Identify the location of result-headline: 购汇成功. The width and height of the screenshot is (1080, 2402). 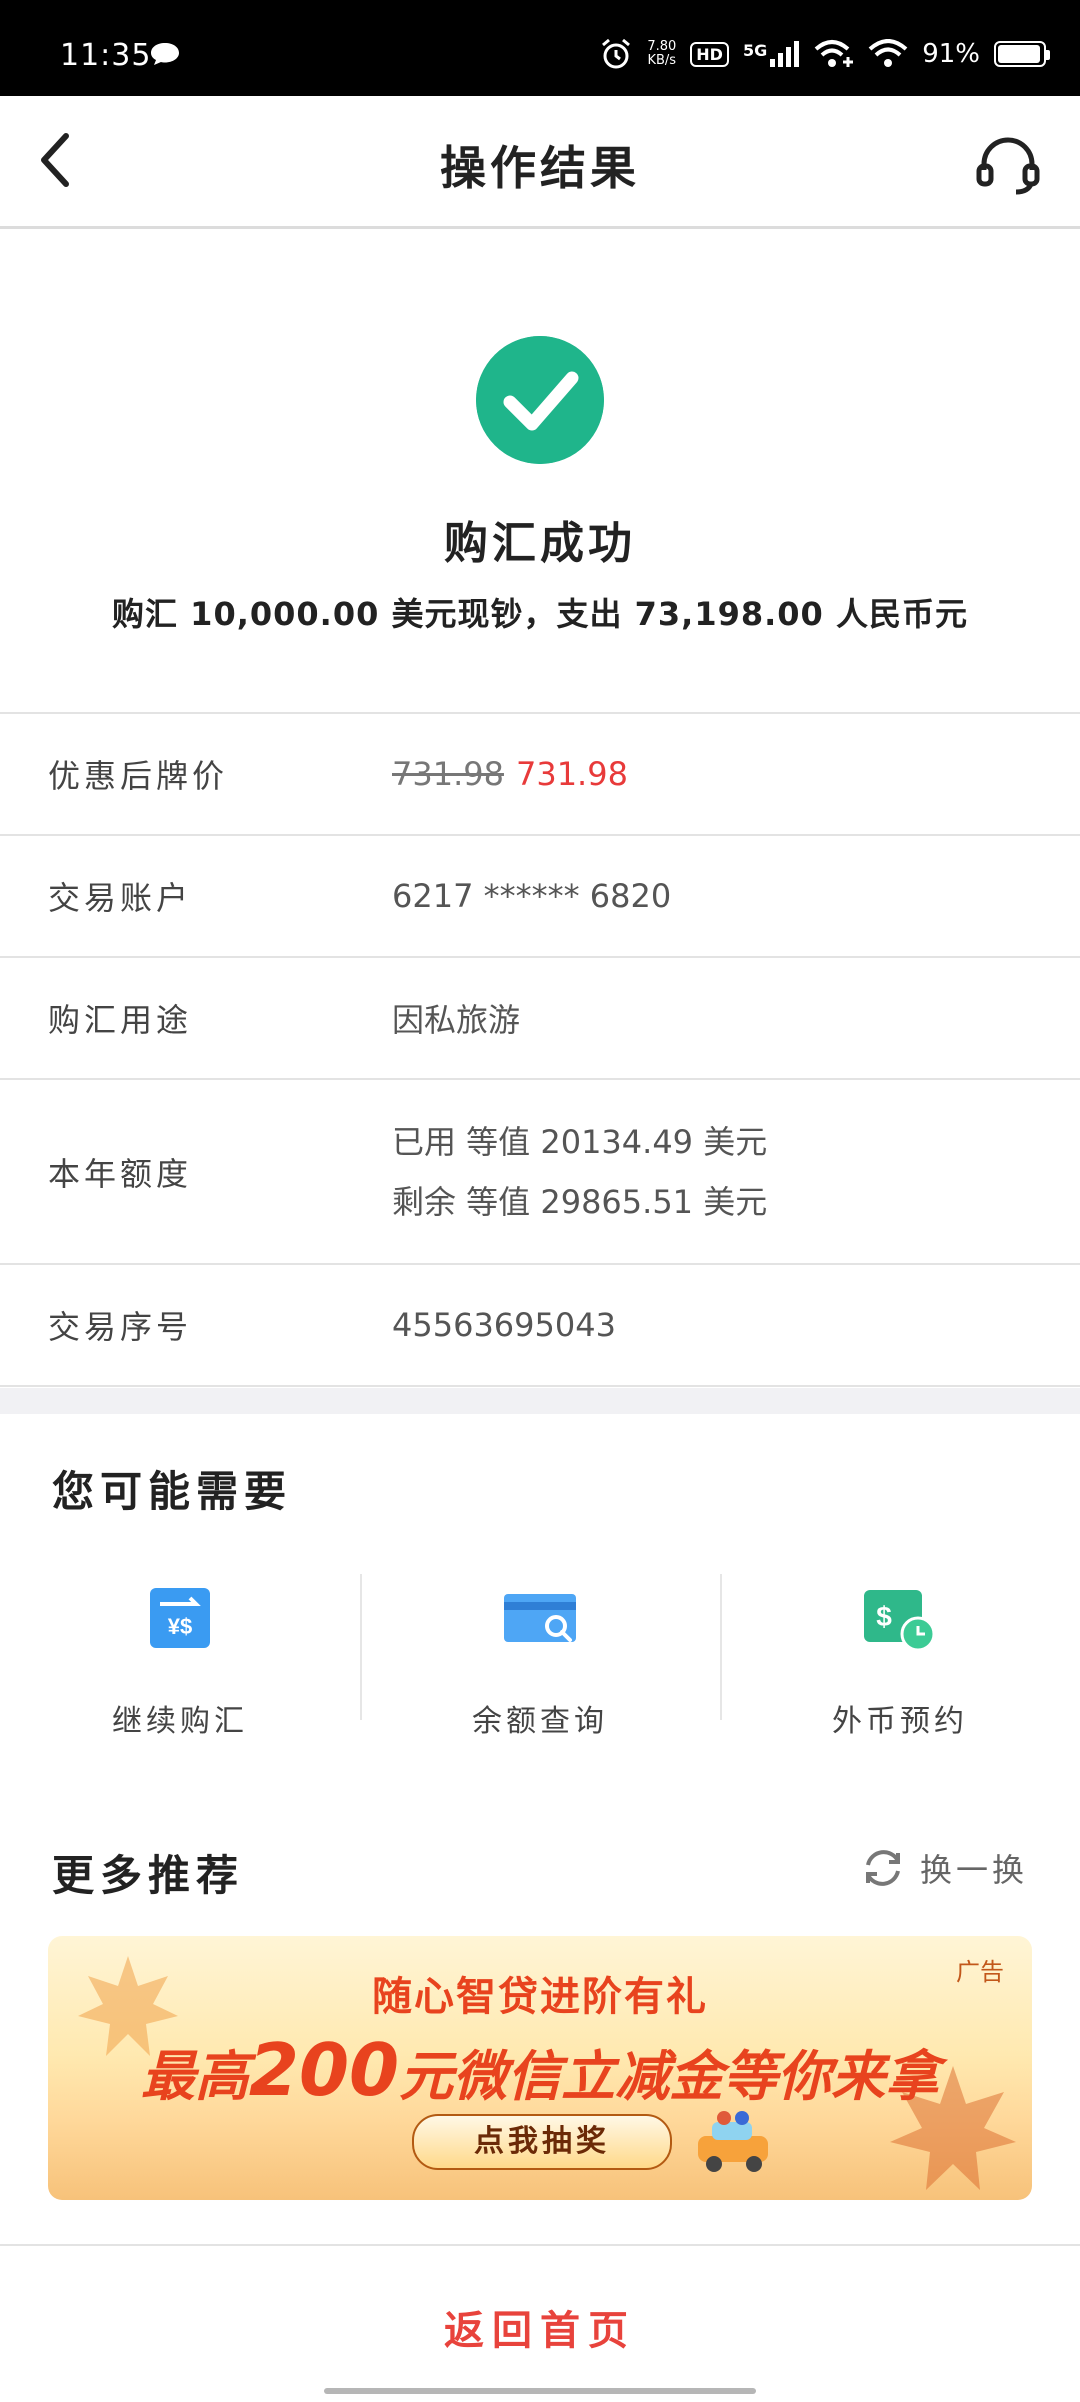
(540, 543).